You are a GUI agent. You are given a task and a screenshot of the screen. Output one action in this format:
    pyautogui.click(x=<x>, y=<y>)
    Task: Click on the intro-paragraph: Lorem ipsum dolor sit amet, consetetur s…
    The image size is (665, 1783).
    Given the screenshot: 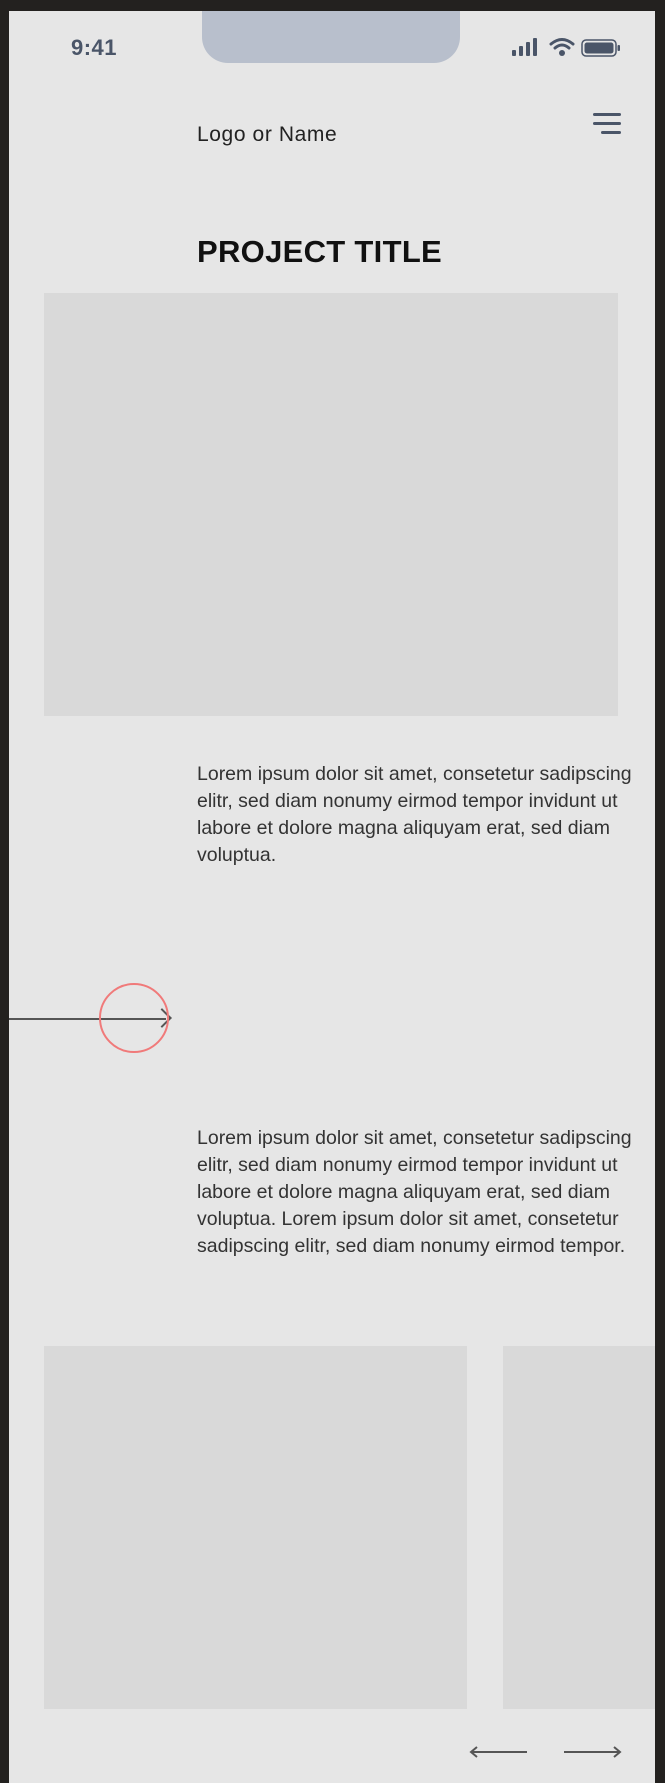 What is the action you would take?
    pyautogui.click(x=414, y=814)
    